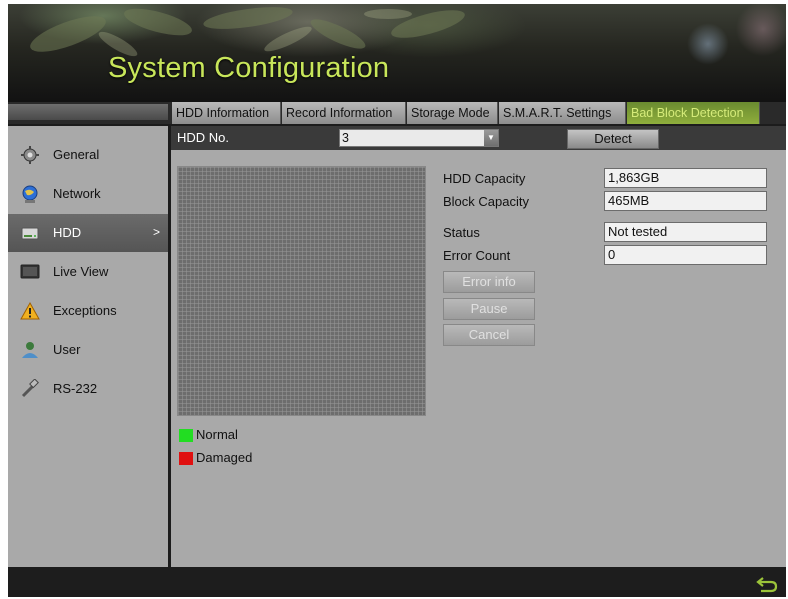 The image size is (788, 599). I want to click on sidebar-item-label: RS-232, so click(75, 388).